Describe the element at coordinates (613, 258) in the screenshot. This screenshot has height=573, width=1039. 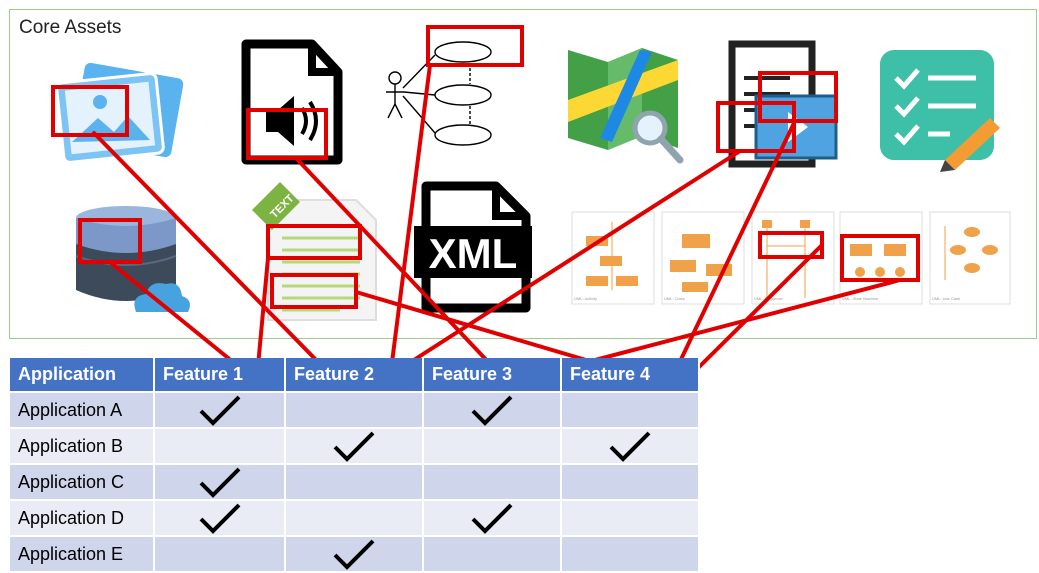
I see `uml-activity-thumb` at that location.